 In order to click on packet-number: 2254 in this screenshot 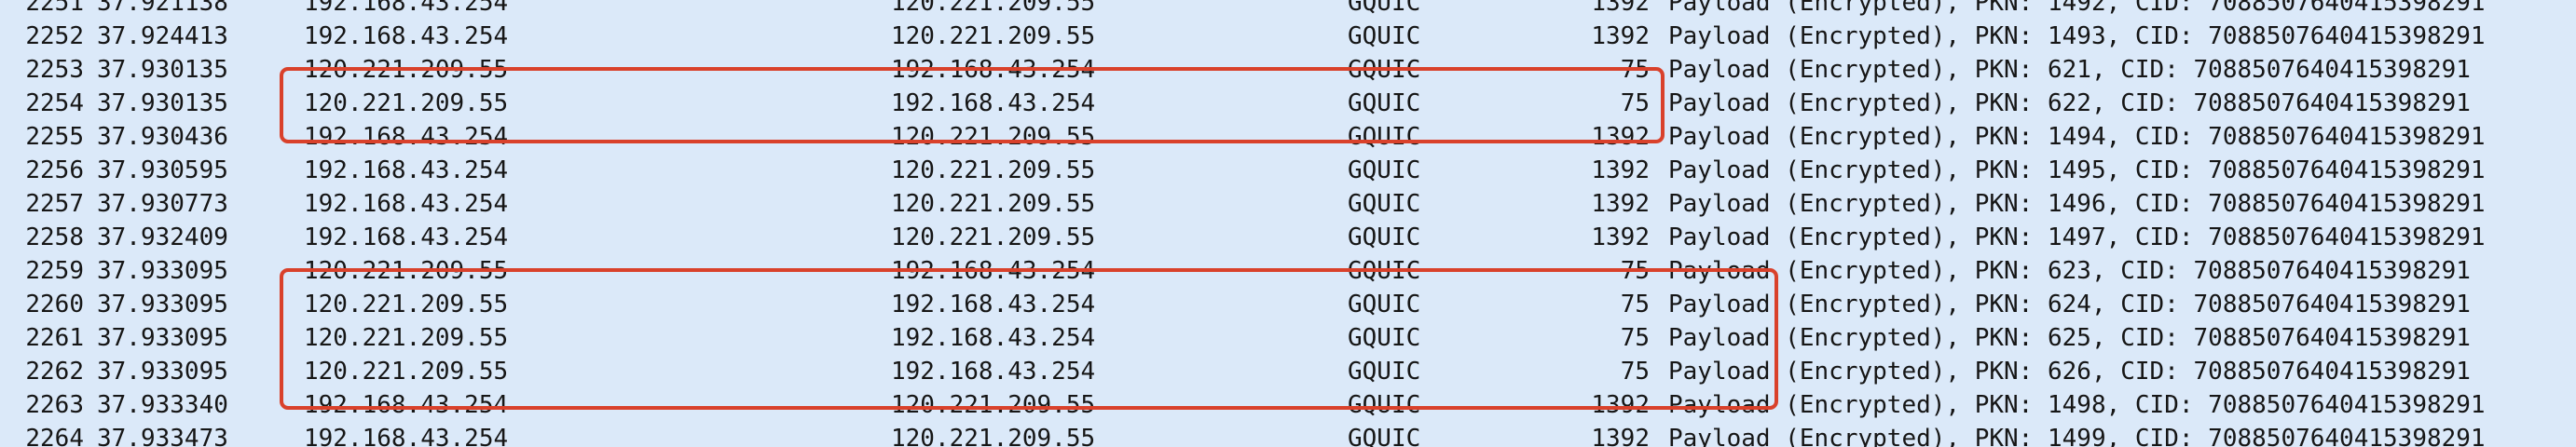, I will do `click(54, 103)`.